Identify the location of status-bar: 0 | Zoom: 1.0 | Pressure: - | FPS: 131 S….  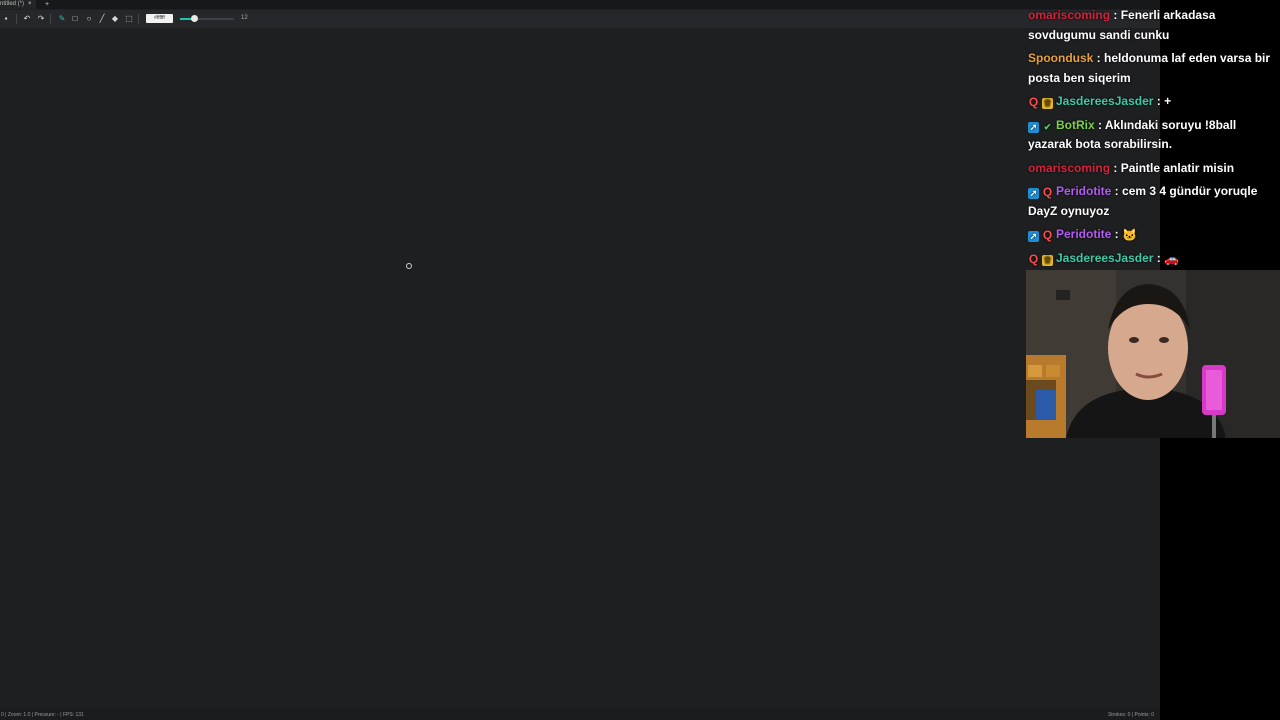
(580, 714).